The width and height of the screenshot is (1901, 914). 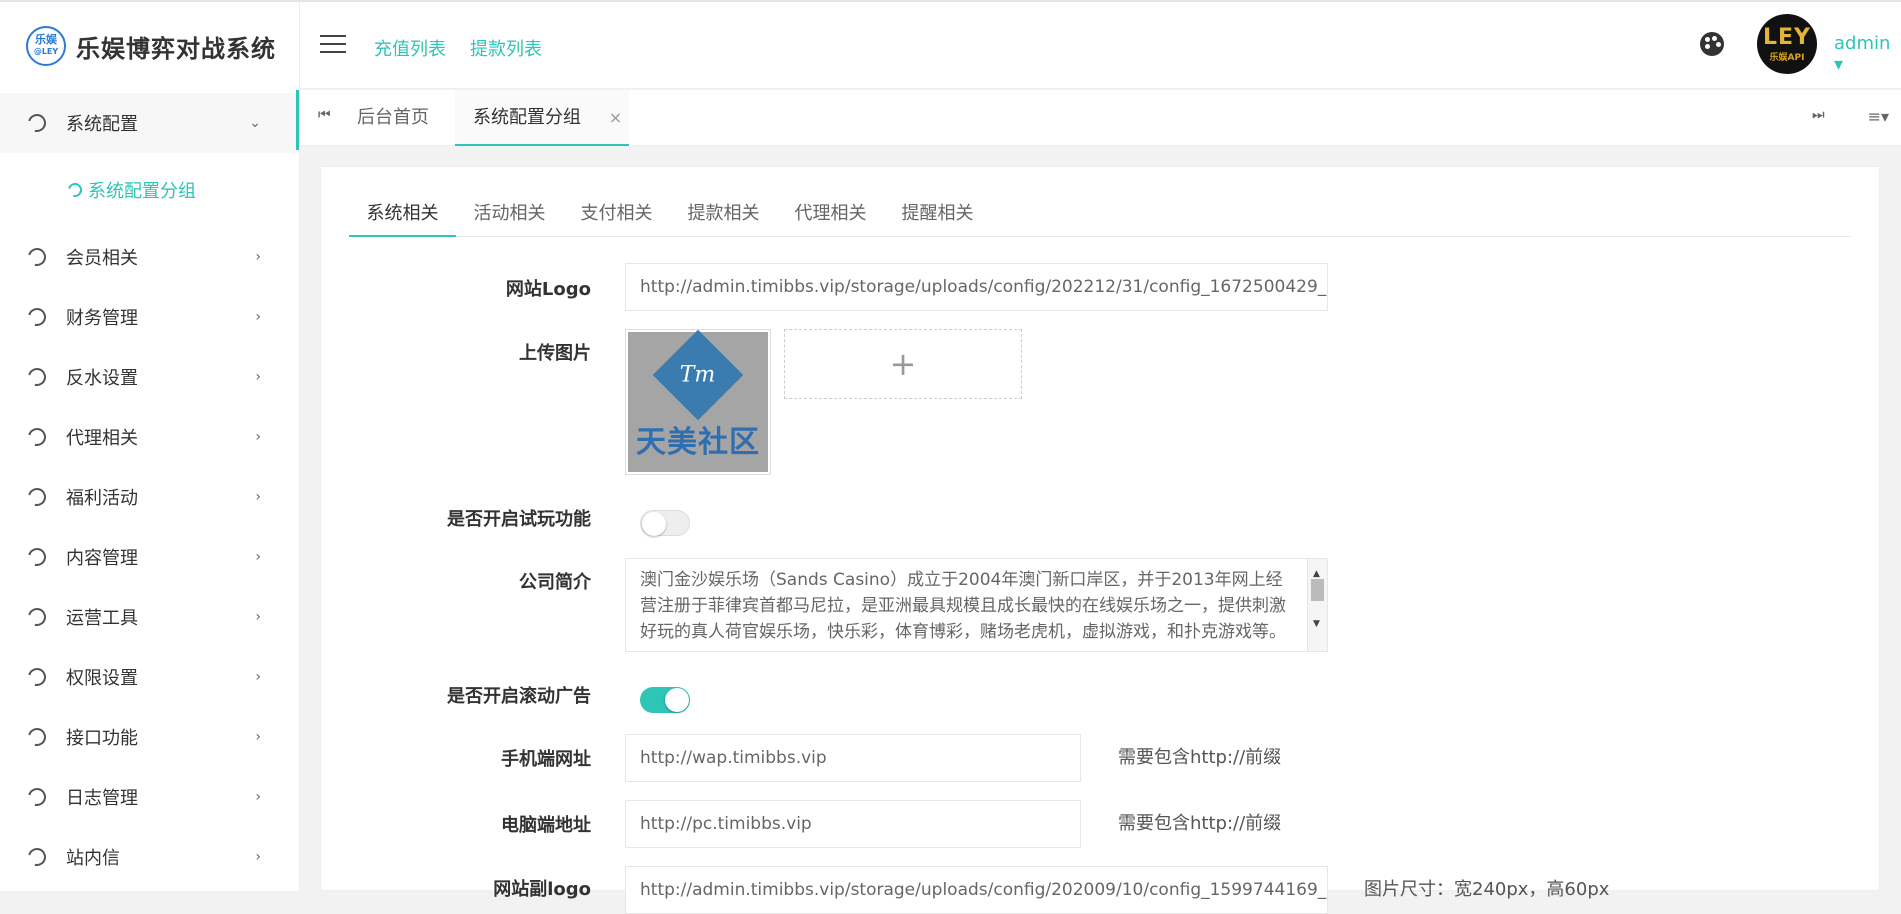 I want to click on pc-url-input: http://pc.timibbs.vip, so click(x=853, y=824).